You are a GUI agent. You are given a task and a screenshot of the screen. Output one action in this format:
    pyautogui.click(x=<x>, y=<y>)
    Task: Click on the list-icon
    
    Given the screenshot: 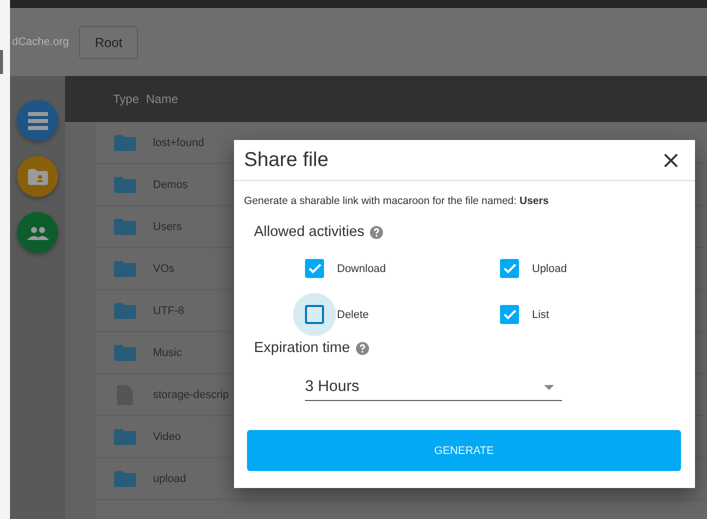 What is the action you would take?
    pyautogui.click(x=38, y=121)
    